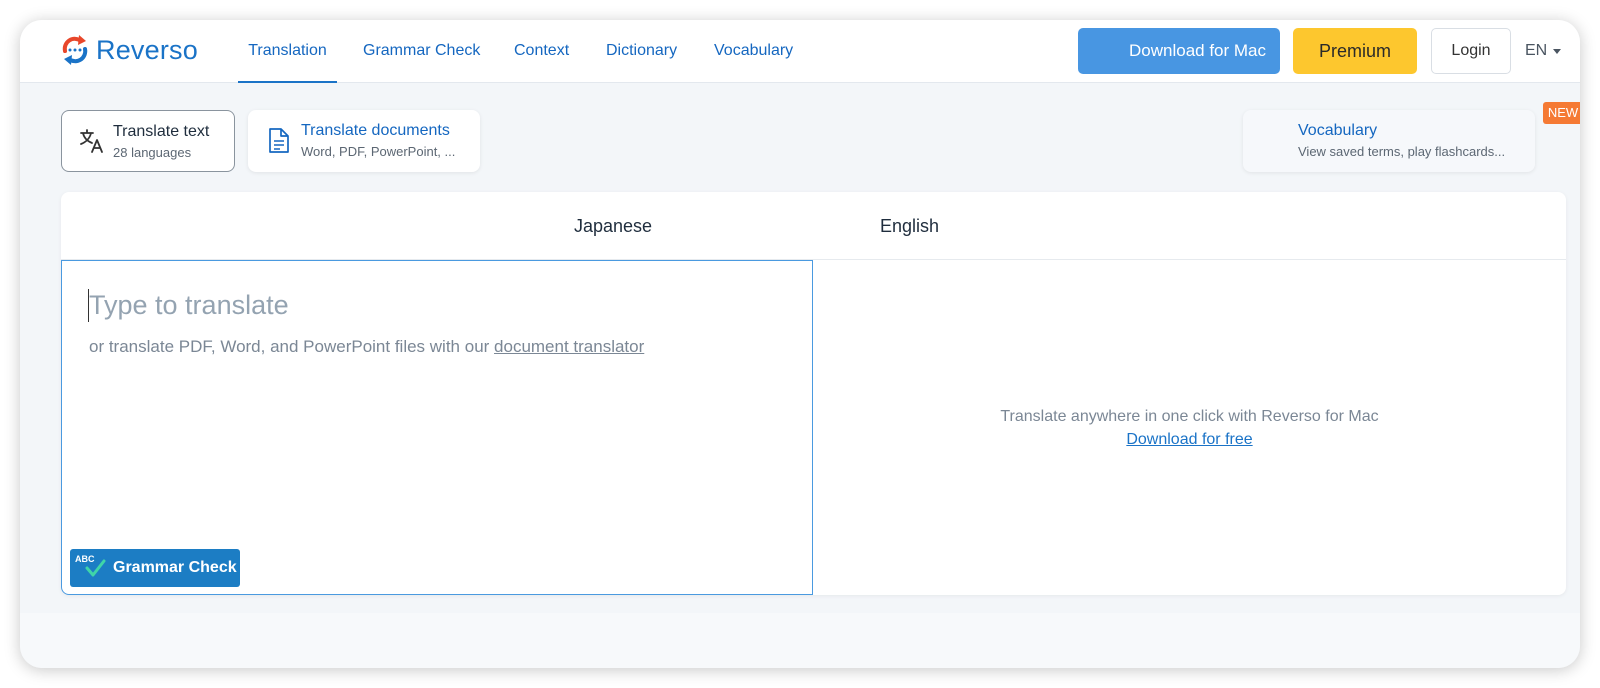 The height and width of the screenshot is (688, 1600). I want to click on source-language-select: Japanese, so click(613, 226).